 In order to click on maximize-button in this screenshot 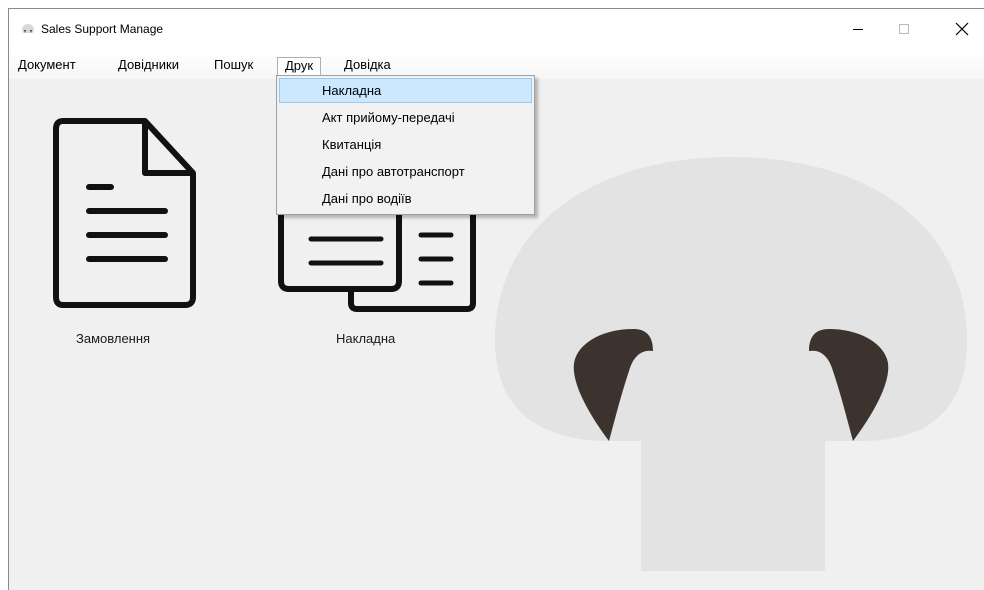, I will do `click(904, 29)`.